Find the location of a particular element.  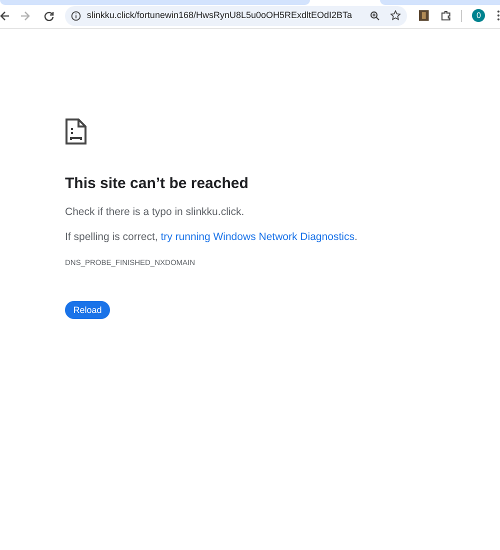

profile-avatar: 0 is located at coordinates (479, 15).